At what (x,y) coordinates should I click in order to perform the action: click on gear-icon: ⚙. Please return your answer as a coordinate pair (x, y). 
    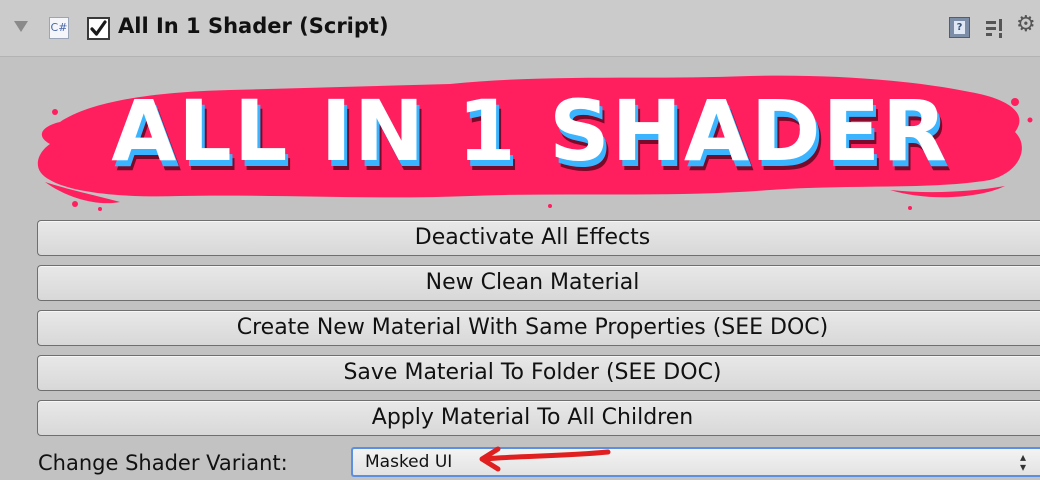
    Looking at the image, I should click on (1026, 25).